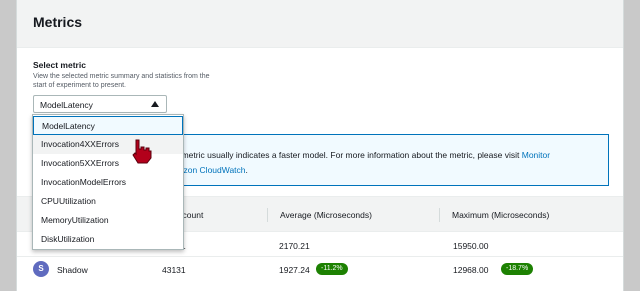  Describe the element at coordinates (294, 246) in the screenshot. I see `row1-average: 2170.21` at that location.